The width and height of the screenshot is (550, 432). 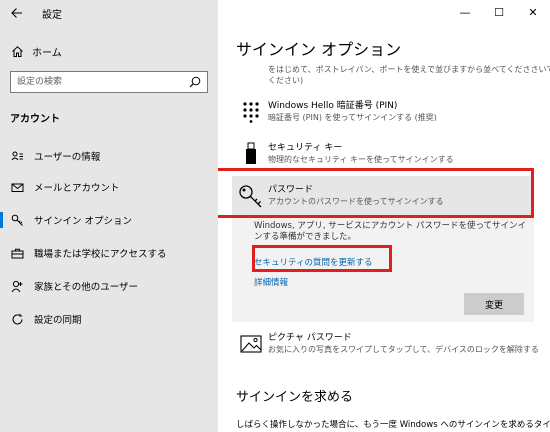 What do you see at coordinates (100, 254) in the screenshot?
I see `sidebar-item-label: 職場または学校にアクセスする` at bounding box center [100, 254].